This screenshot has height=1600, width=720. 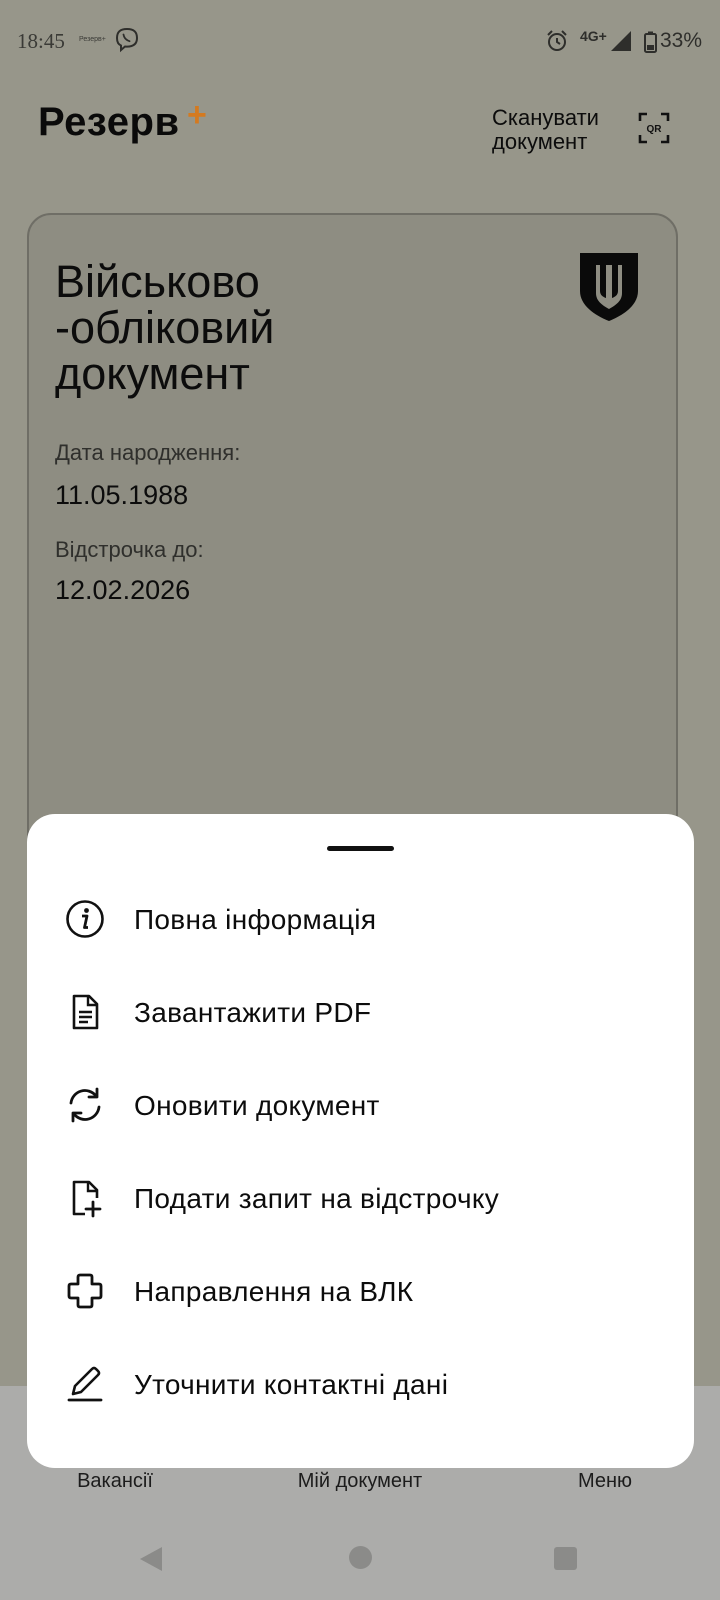 What do you see at coordinates (360, 1481) in the screenshot?
I see `nav-my-document: Мій документ` at bounding box center [360, 1481].